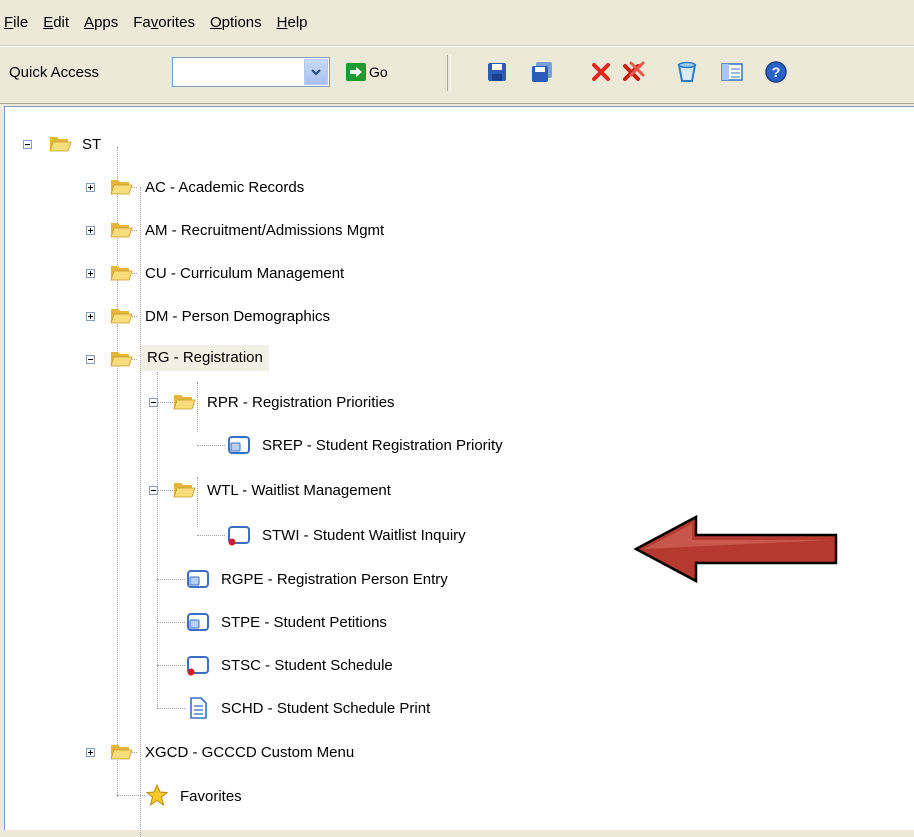  What do you see at coordinates (356, 72) in the screenshot?
I see `arrow-right-icon` at bounding box center [356, 72].